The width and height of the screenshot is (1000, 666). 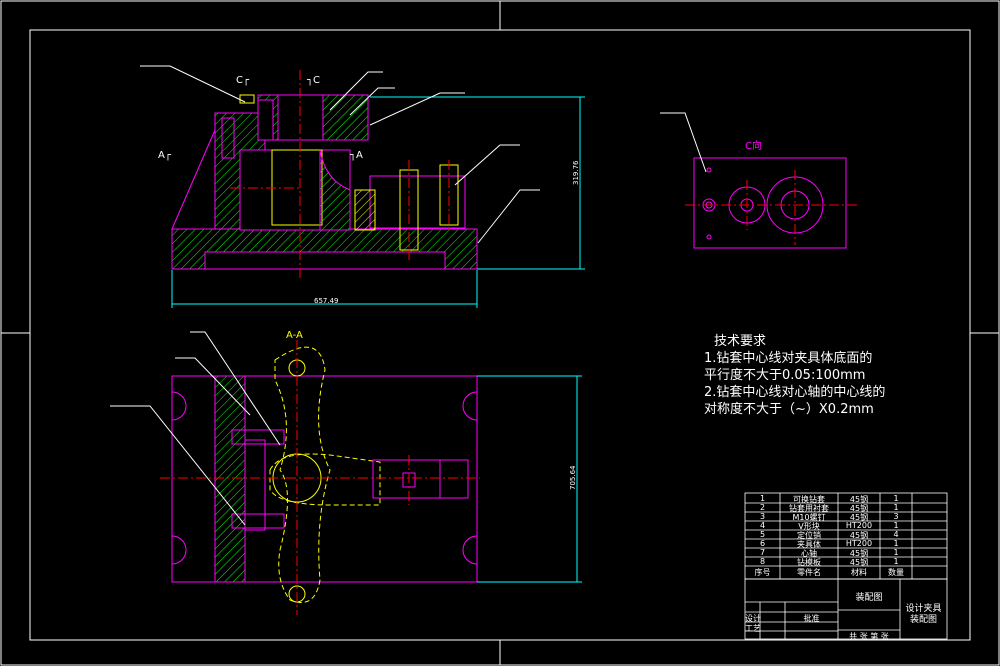 What do you see at coordinates (859, 543) in the screenshot?
I see `row-6-material: HT200` at bounding box center [859, 543].